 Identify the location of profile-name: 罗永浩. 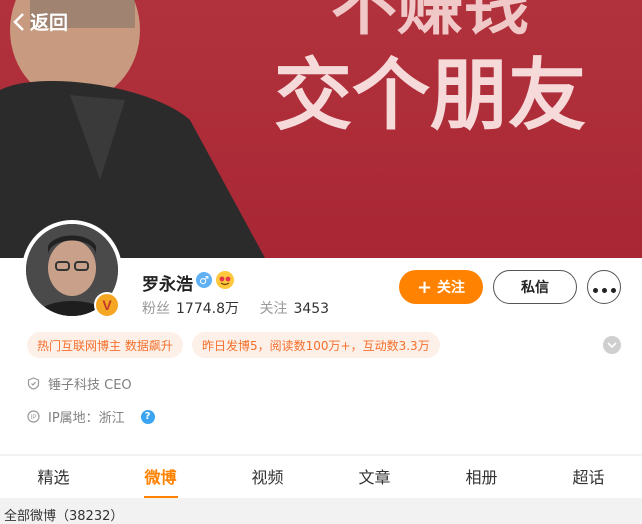
(167, 285).